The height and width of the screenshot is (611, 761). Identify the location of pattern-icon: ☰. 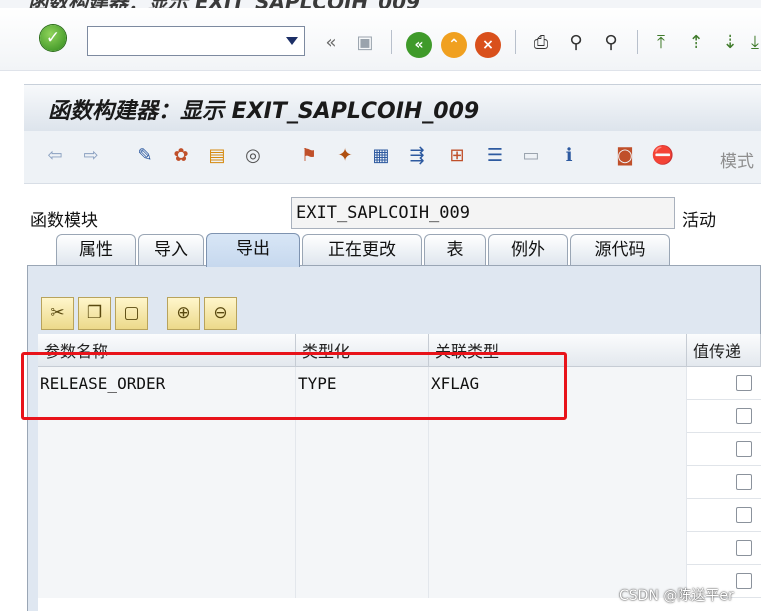
(495, 156).